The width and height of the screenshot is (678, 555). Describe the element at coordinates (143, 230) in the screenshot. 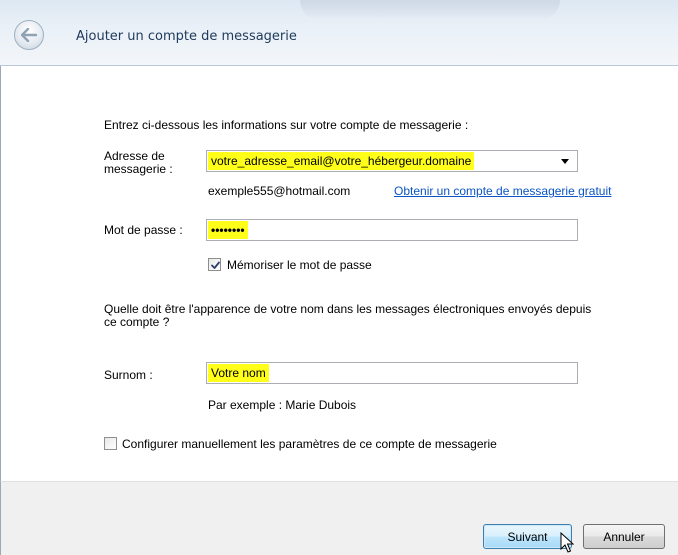

I see `password-label: Mot de passe :` at that location.